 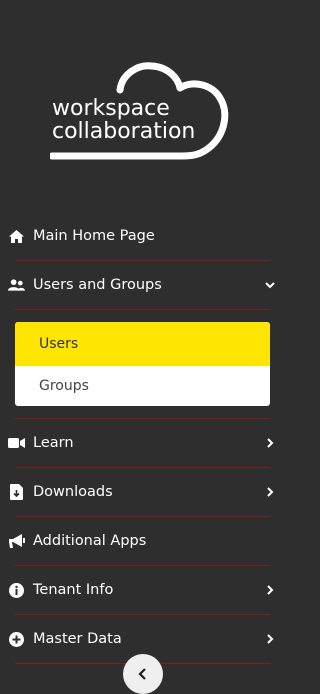 What do you see at coordinates (143, 443) in the screenshot?
I see `sidebar-item-learn: Learn` at bounding box center [143, 443].